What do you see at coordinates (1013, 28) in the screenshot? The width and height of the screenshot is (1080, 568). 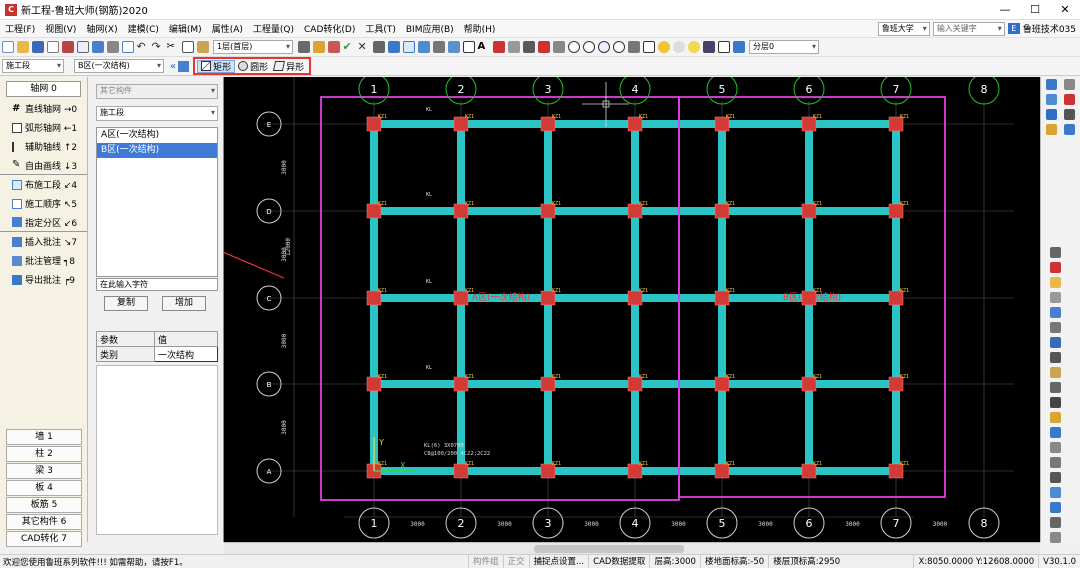 I see `user-icon: E` at bounding box center [1013, 28].